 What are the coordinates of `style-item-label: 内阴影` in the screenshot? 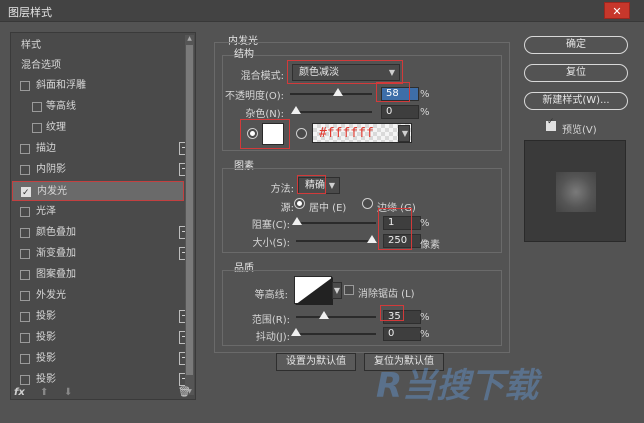 It's located at (51, 169).